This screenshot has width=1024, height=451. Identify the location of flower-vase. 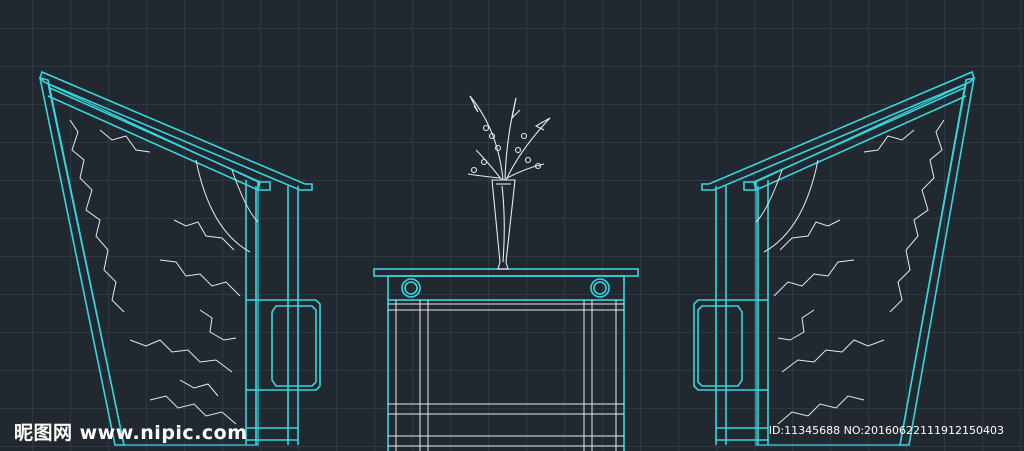
(509, 182).